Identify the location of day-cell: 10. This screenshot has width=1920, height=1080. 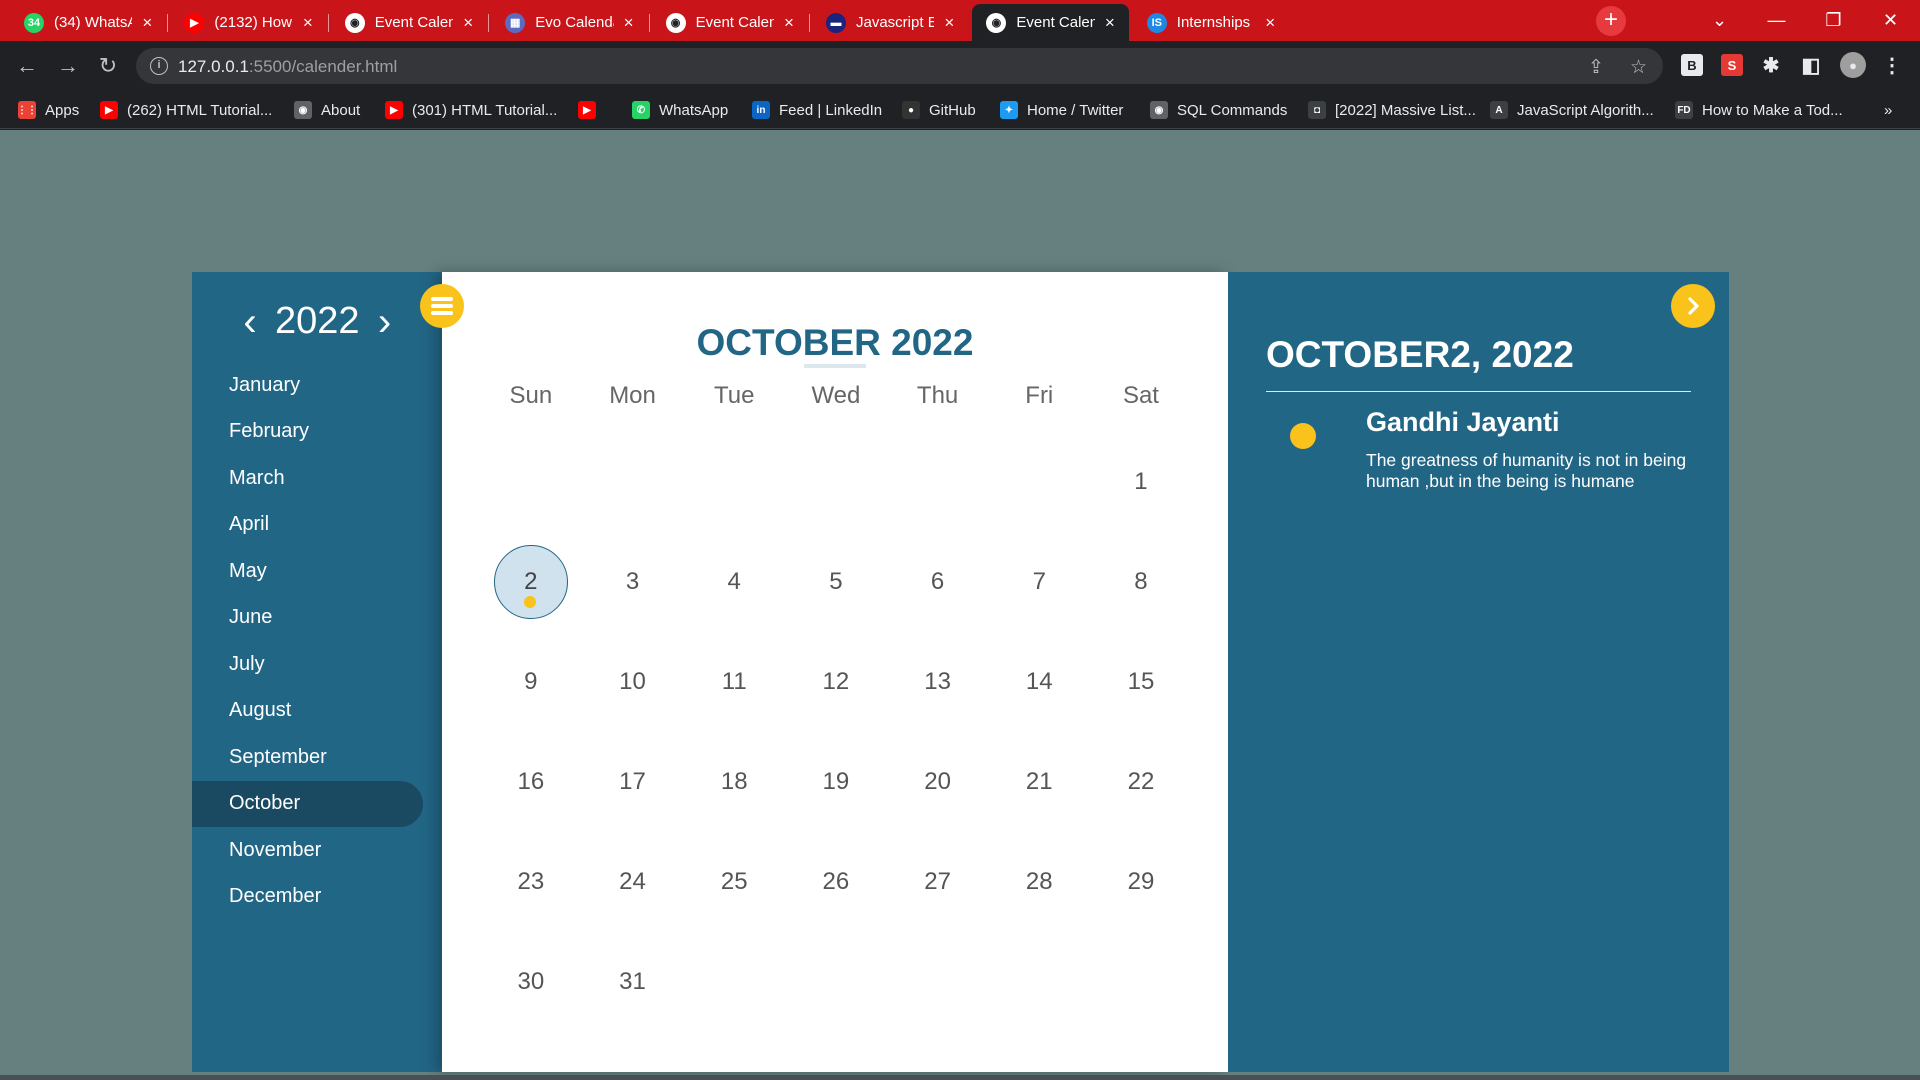
(633, 682).